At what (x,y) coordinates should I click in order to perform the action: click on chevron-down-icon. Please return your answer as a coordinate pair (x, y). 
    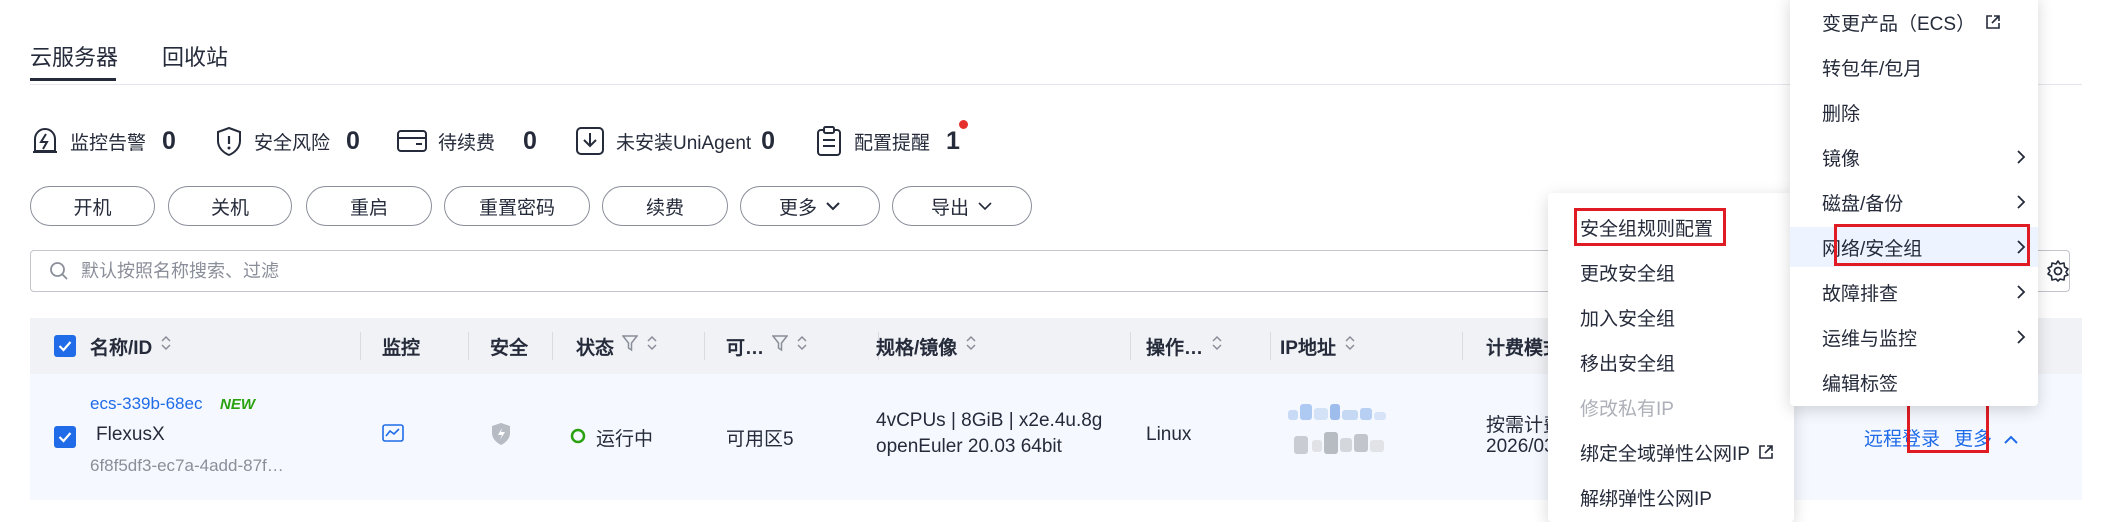
    Looking at the image, I should click on (833, 206).